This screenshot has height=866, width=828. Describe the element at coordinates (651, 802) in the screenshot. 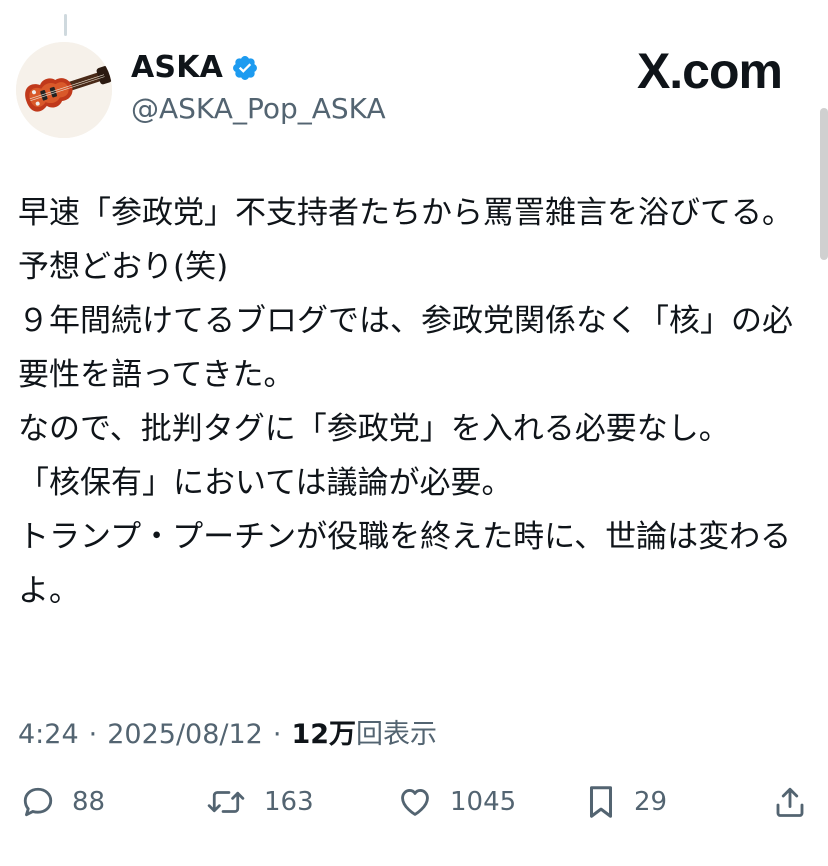

I see `bookmark-count: 29` at that location.